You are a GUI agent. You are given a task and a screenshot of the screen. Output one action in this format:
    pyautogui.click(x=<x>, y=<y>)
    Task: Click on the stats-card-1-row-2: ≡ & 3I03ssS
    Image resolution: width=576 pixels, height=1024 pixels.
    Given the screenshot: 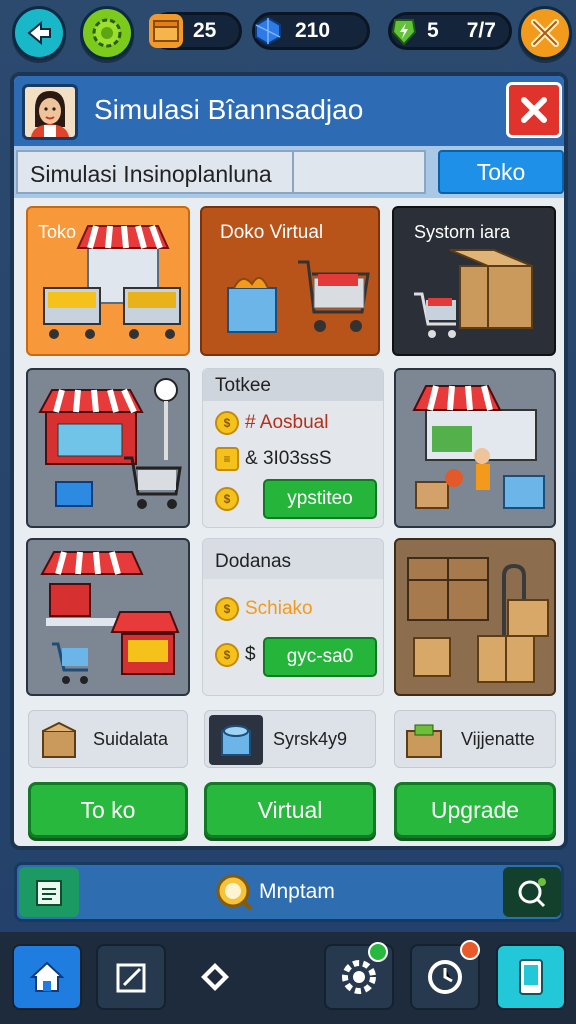 What is the action you would take?
    pyautogui.click(x=273, y=459)
    